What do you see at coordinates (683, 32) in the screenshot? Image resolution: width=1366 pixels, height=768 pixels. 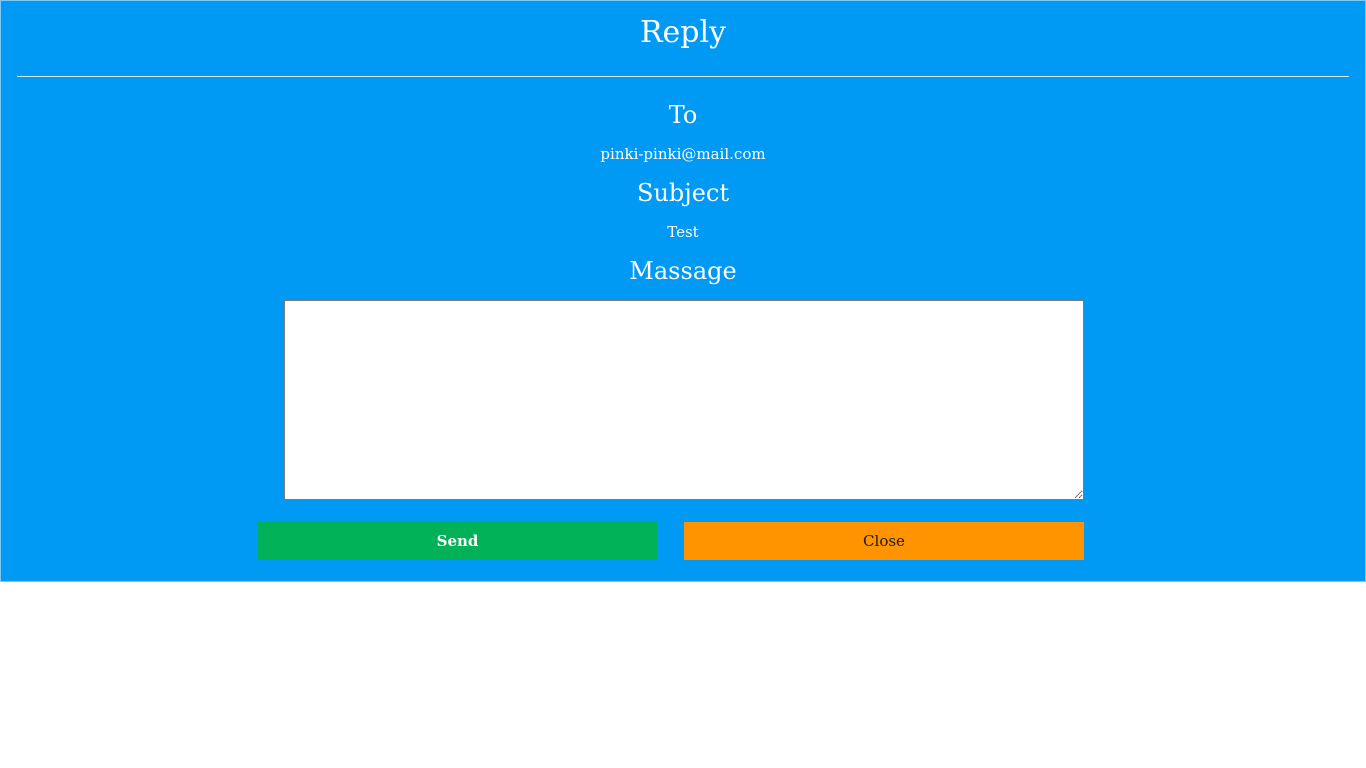 I see `page-title: Reply` at bounding box center [683, 32].